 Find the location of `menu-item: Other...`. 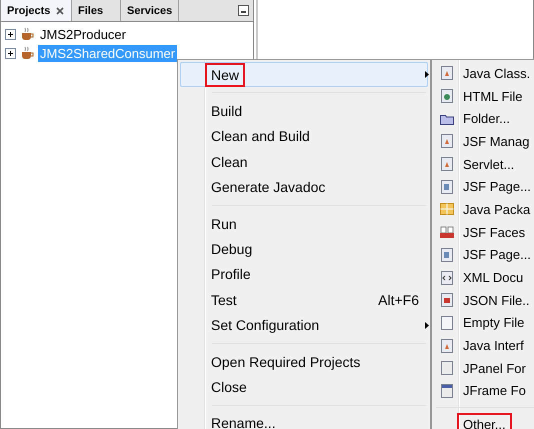

menu-item: Other... is located at coordinates (484, 421).